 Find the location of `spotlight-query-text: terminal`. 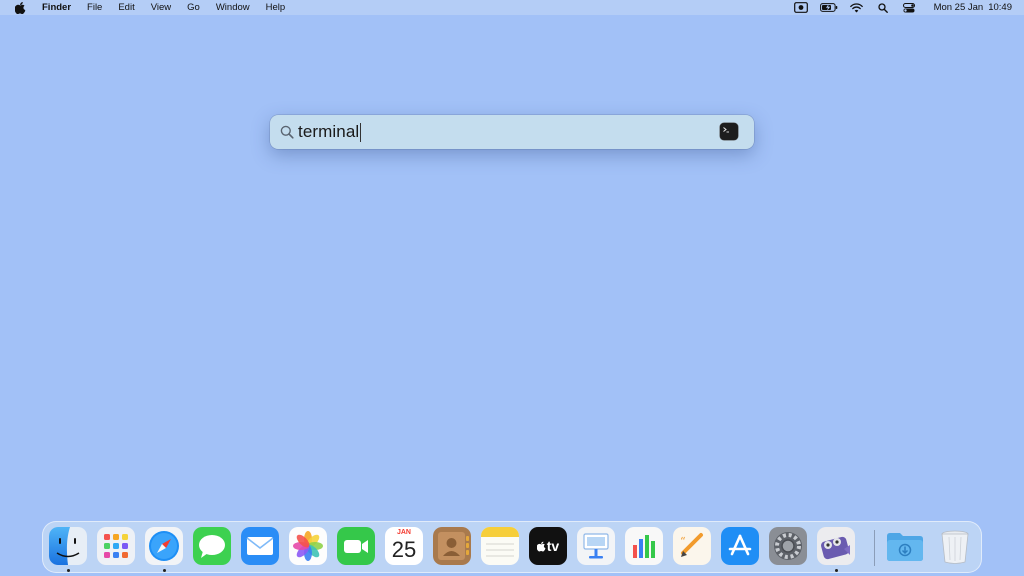

spotlight-query-text: terminal is located at coordinates (329, 131).